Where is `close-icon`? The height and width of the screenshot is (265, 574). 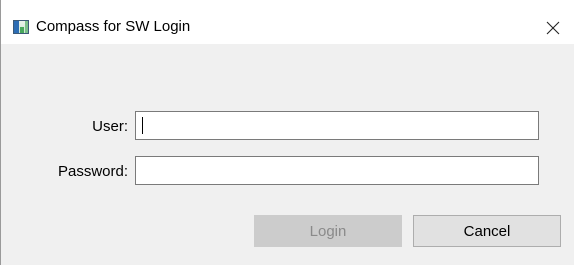
close-icon is located at coordinates (553, 28).